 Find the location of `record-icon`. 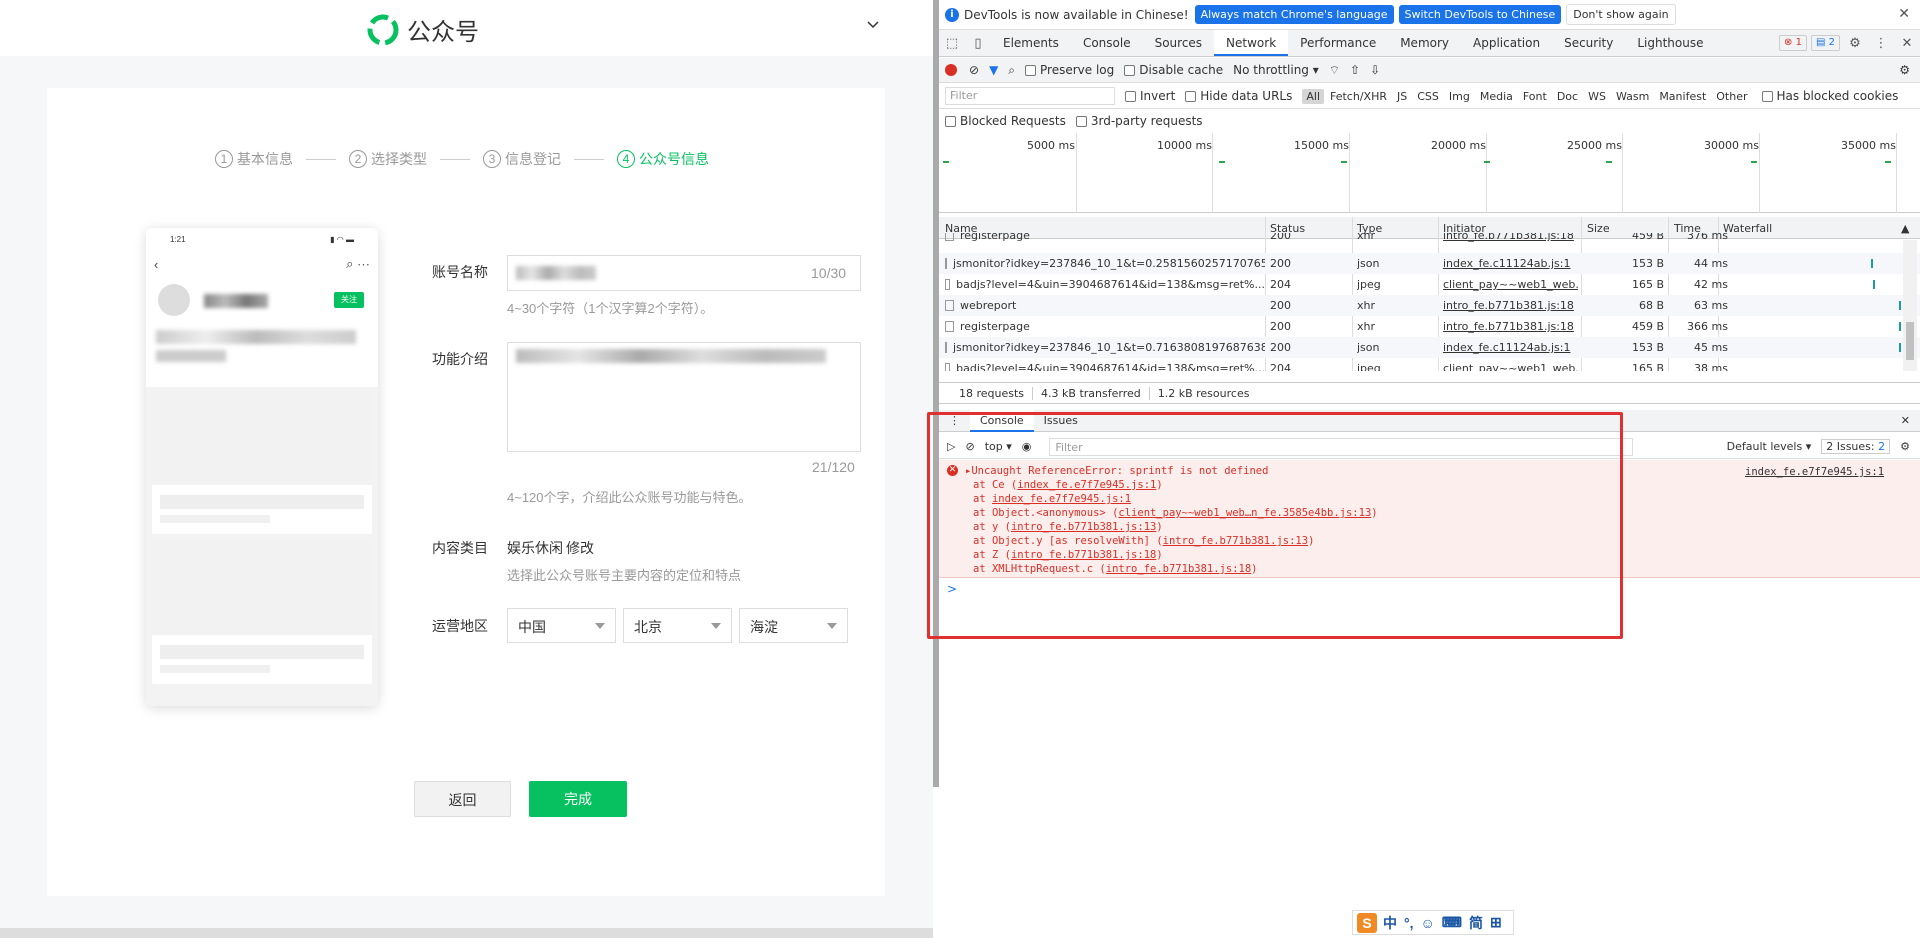

record-icon is located at coordinates (951, 70).